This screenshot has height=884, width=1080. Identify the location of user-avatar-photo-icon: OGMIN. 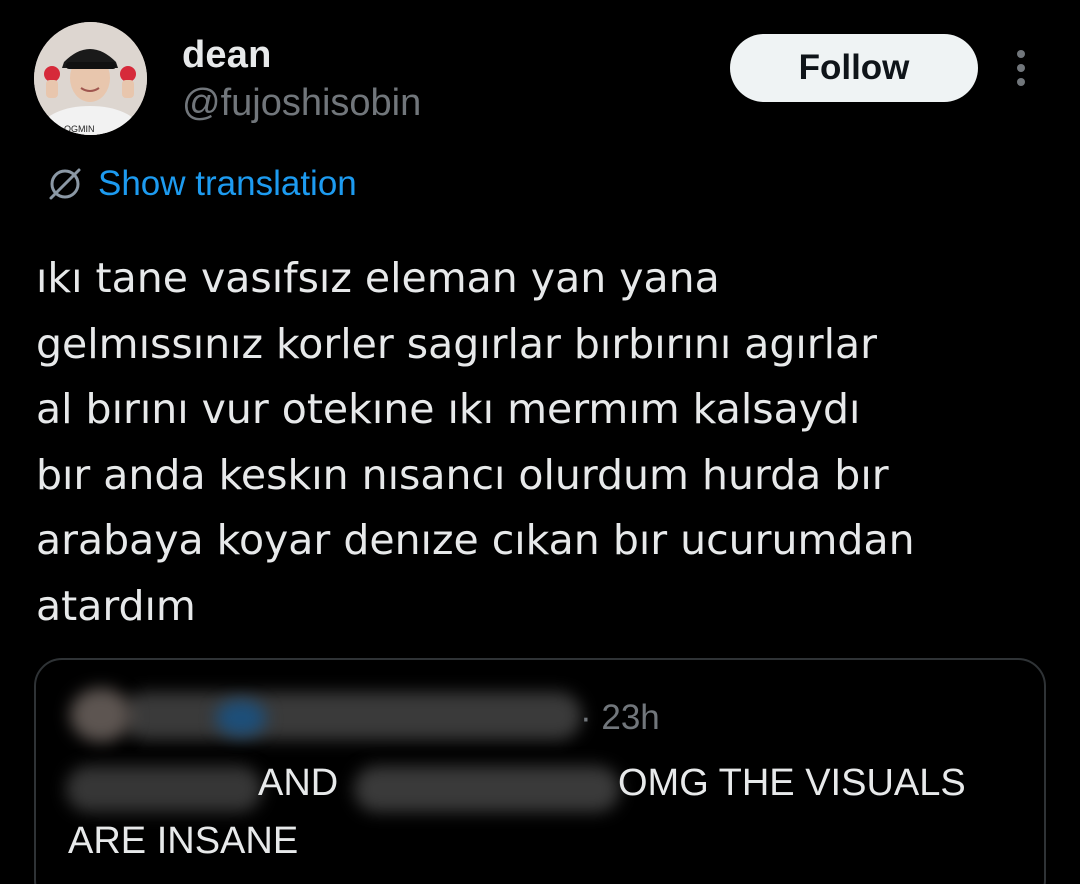
(90, 78).